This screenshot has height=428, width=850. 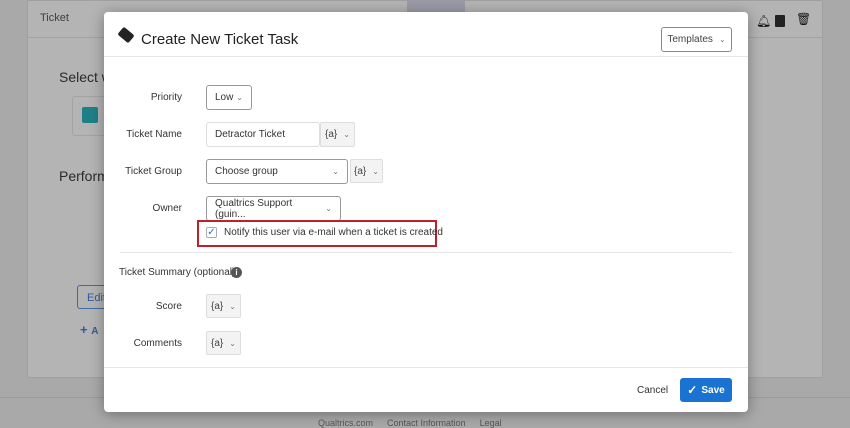 What do you see at coordinates (426, 34) in the screenshot?
I see `modal-header: Create New Ticket Task Templates ⌄` at bounding box center [426, 34].